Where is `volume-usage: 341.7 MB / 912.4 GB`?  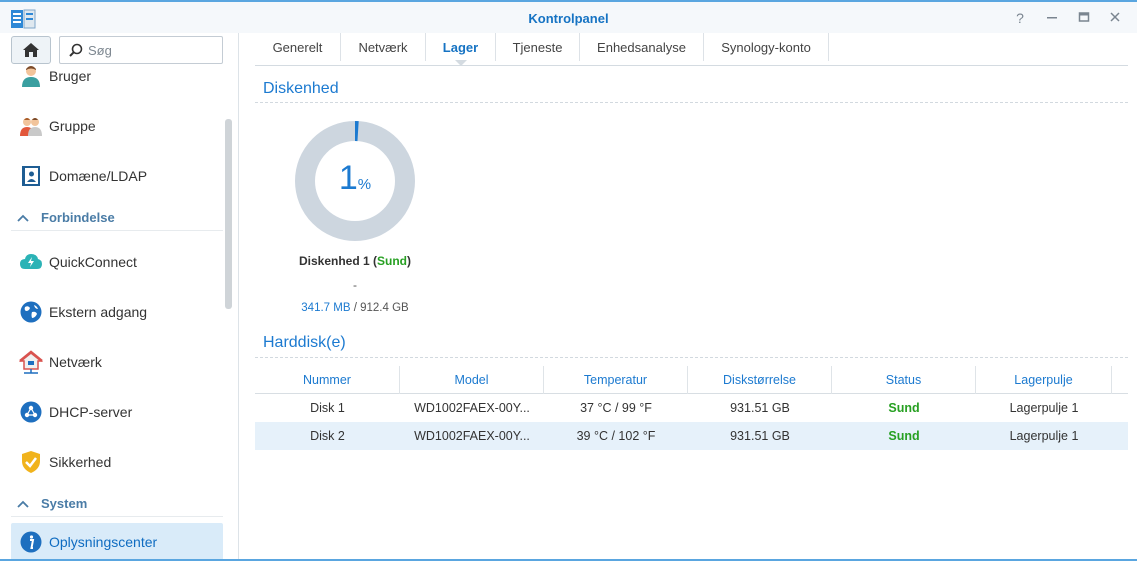 volume-usage: 341.7 MB / 912.4 GB is located at coordinates (355, 308).